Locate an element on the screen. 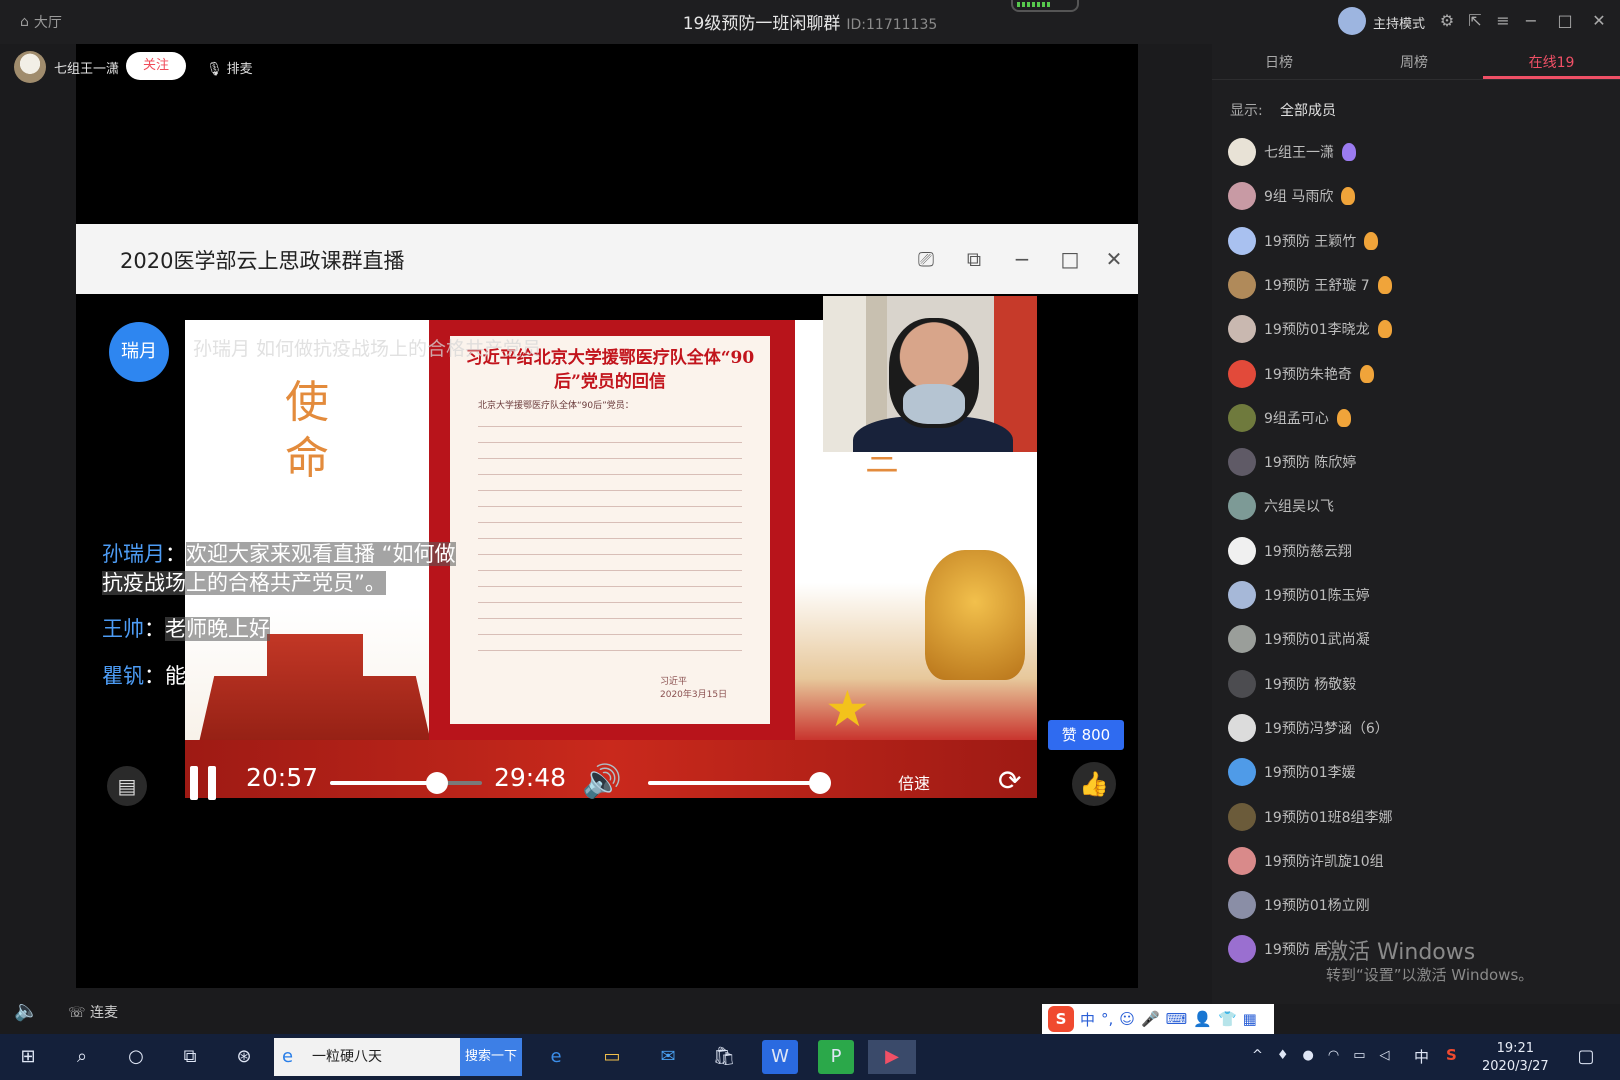 The width and height of the screenshot is (1620, 1080). member-name: 六组吴以飞 is located at coordinates (1299, 507).